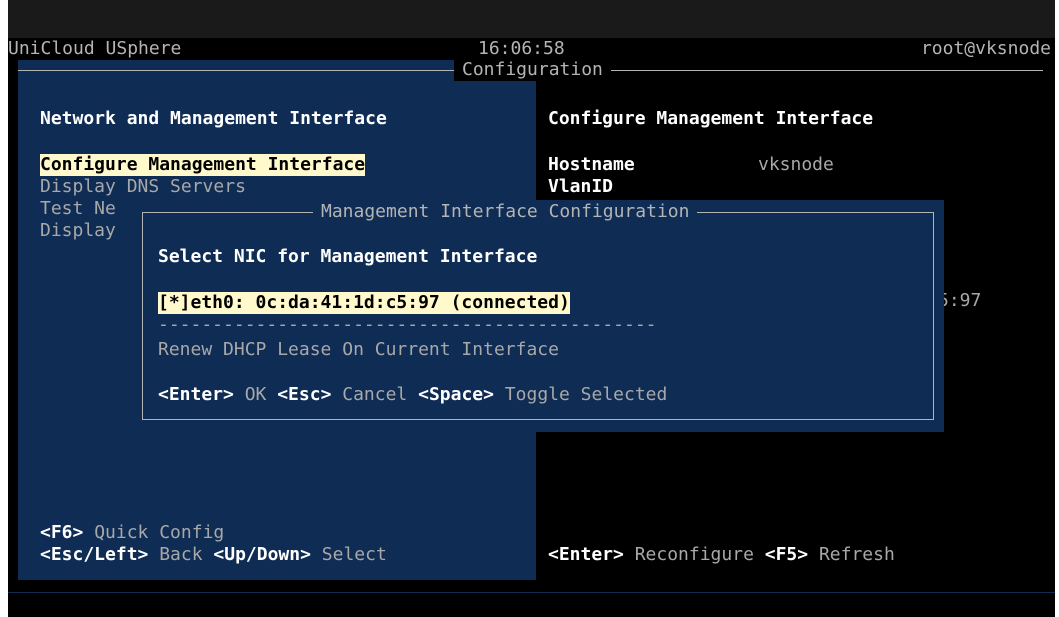 Image resolution: width=1059 pixels, height=617 pixels. Describe the element at coordinates (348, 256) in the screenshot. I see `dialog-prompt: Select NIC for Management Interface` at that location.